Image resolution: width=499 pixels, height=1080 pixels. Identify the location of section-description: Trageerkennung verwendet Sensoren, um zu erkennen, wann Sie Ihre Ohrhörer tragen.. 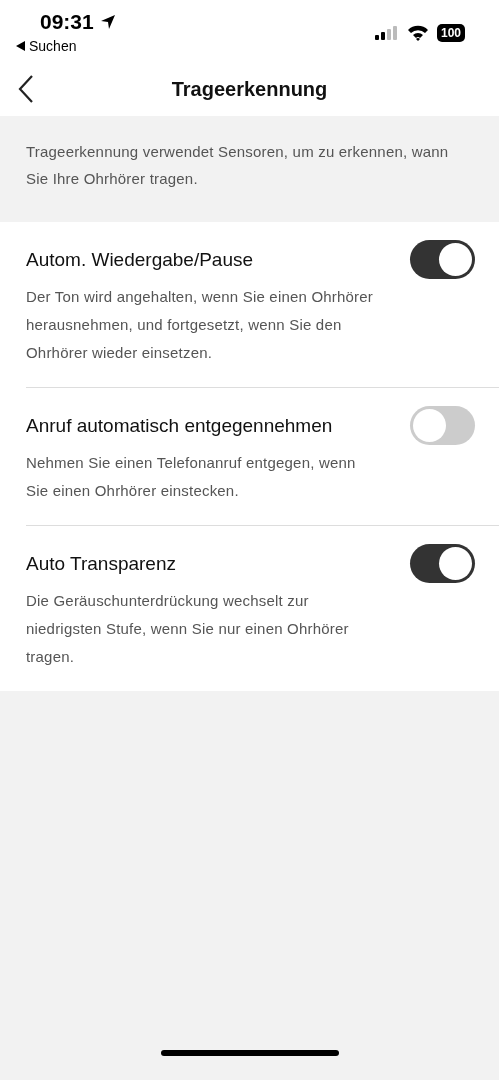
(237, 165).